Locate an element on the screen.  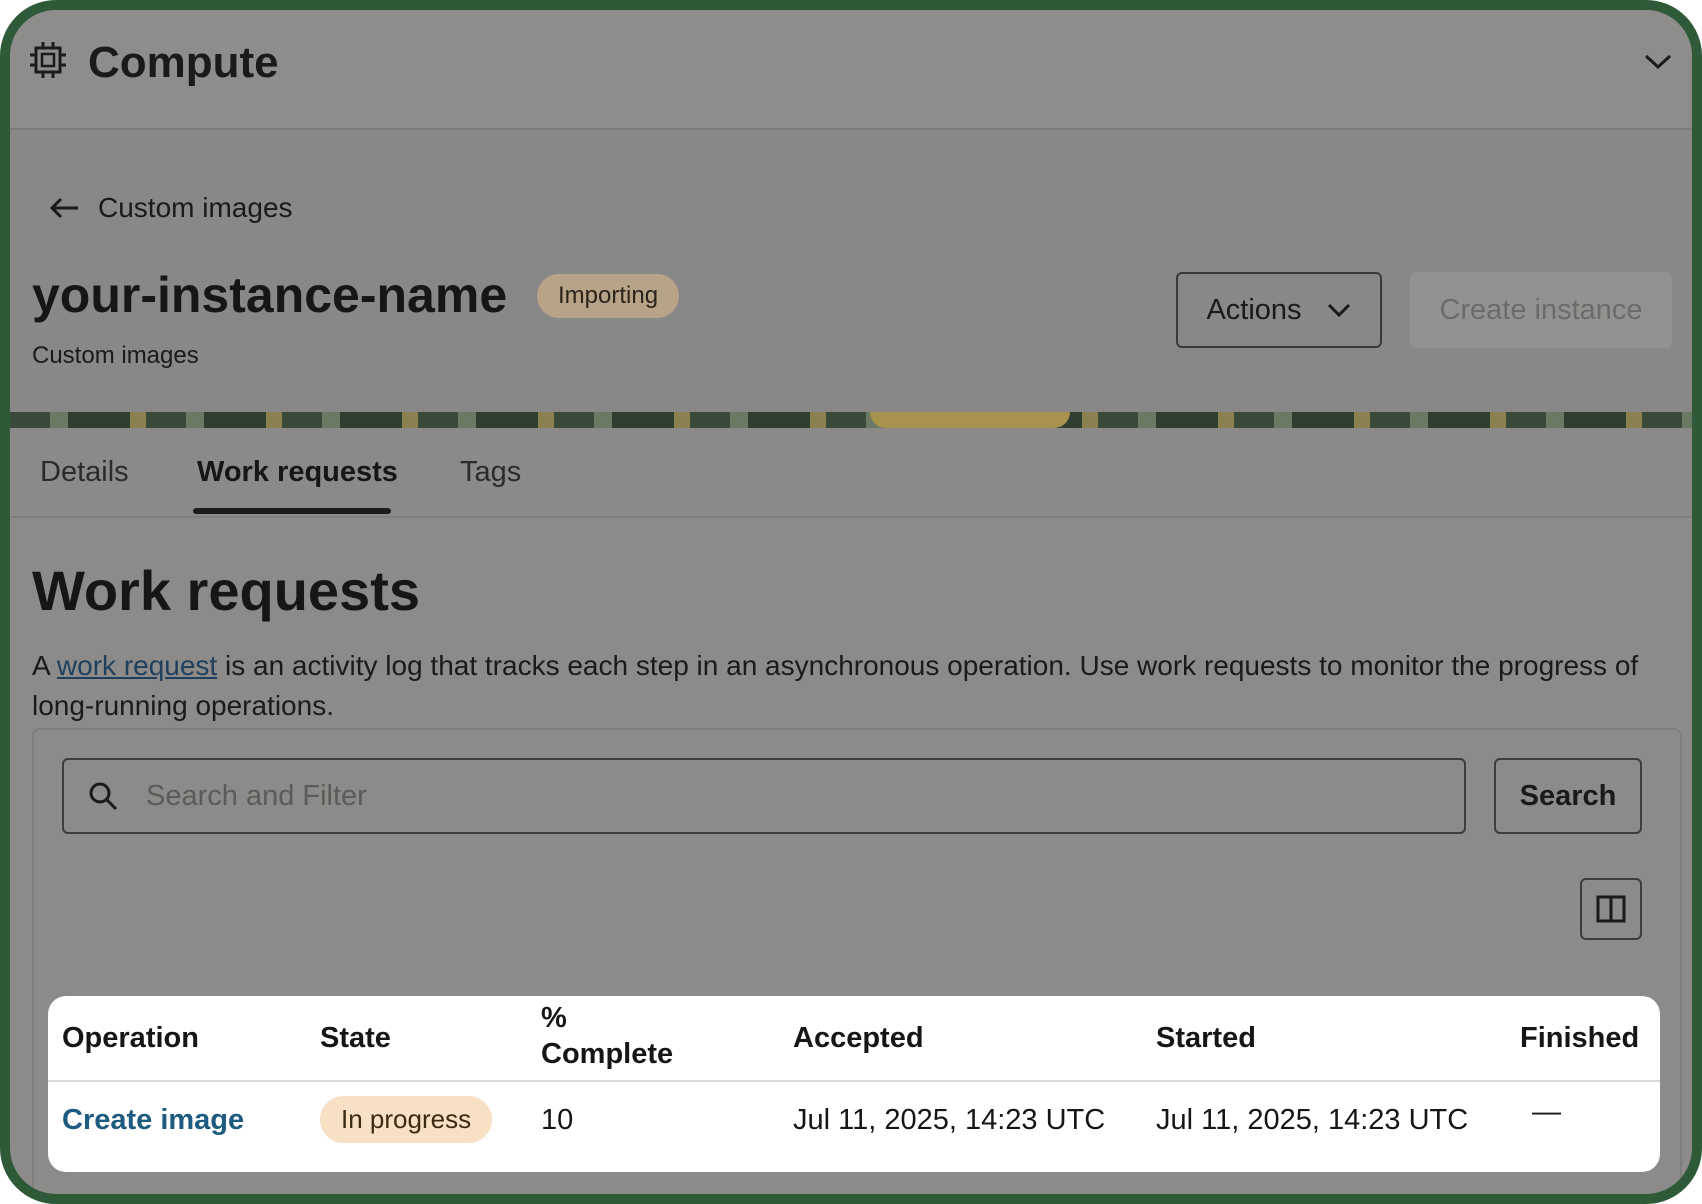
back-link: Custom images is located at coordinates (170, 208).